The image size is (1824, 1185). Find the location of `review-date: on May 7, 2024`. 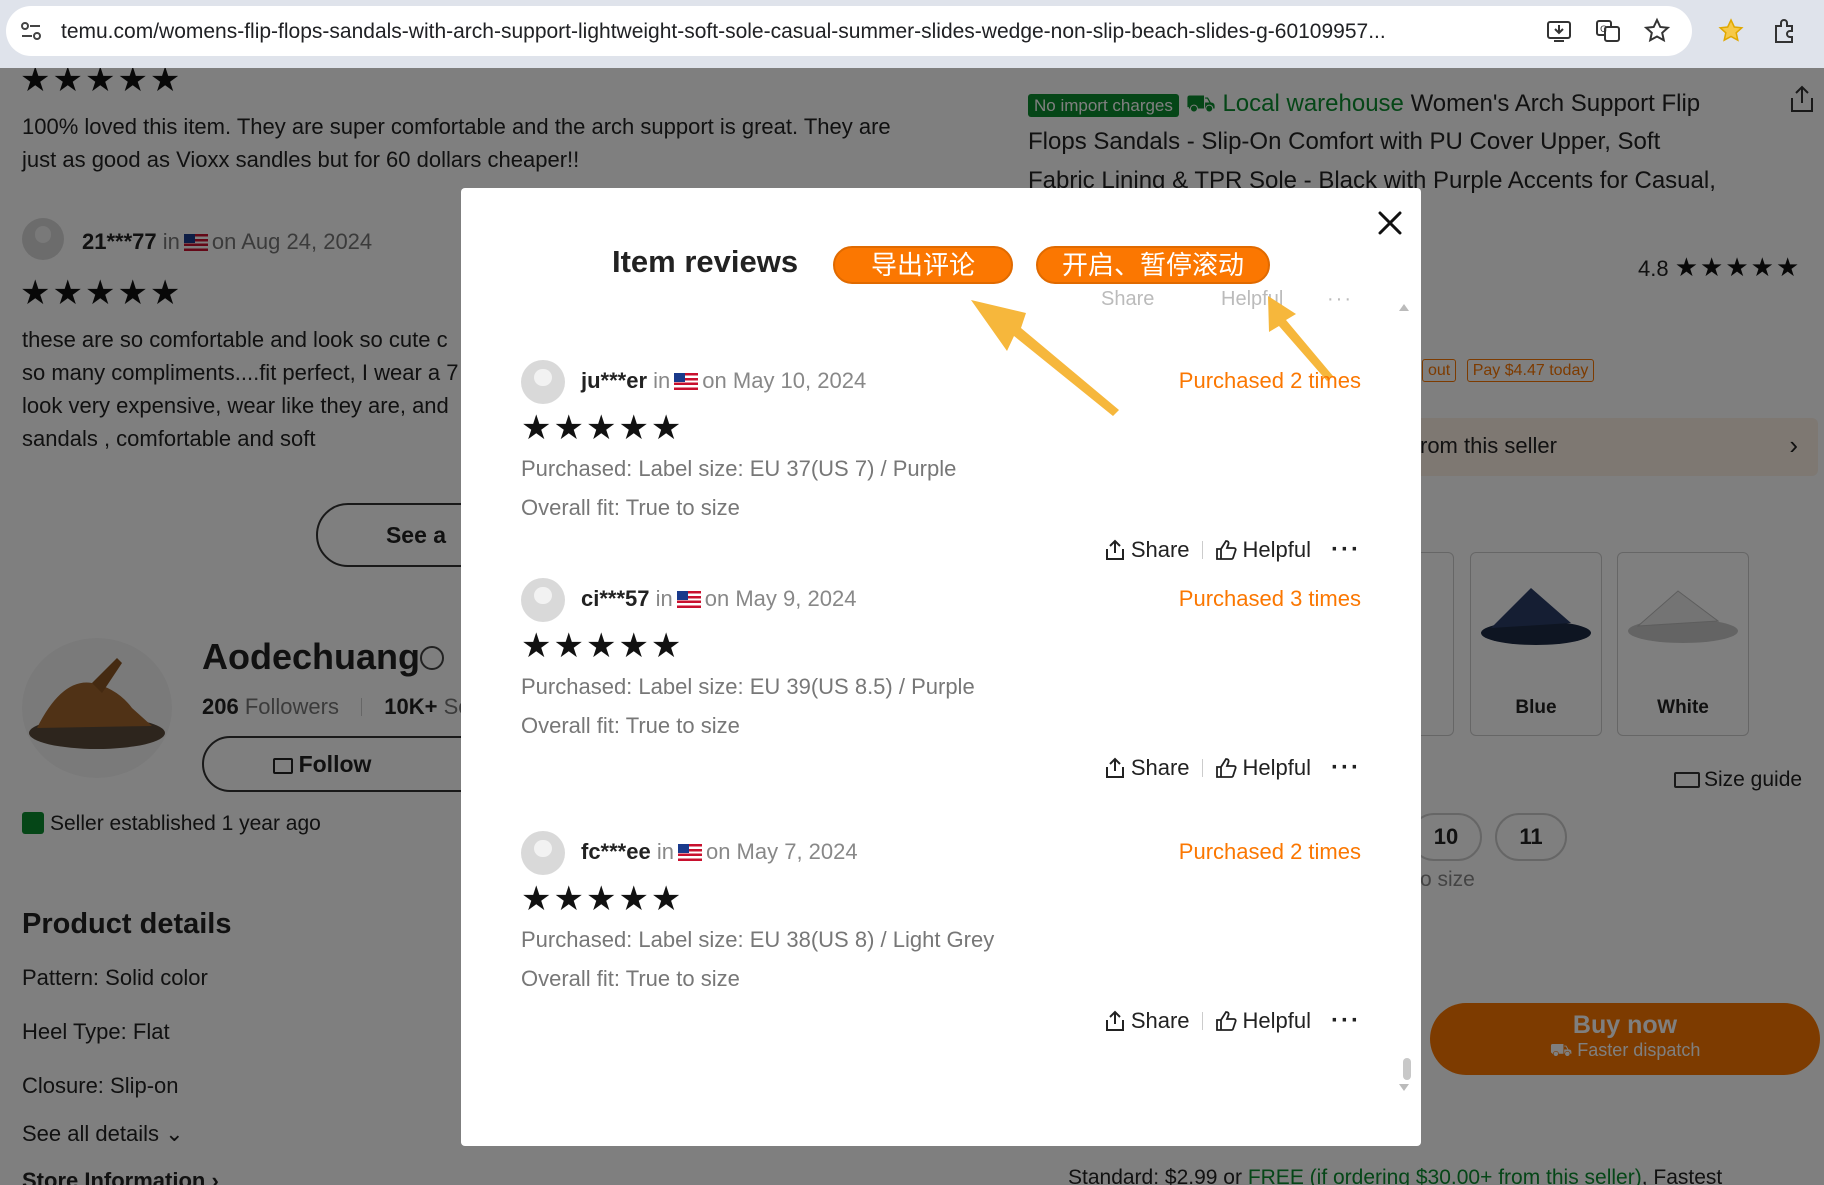

review-date: on May 7, 2024 is located at coordinates (781, 851).